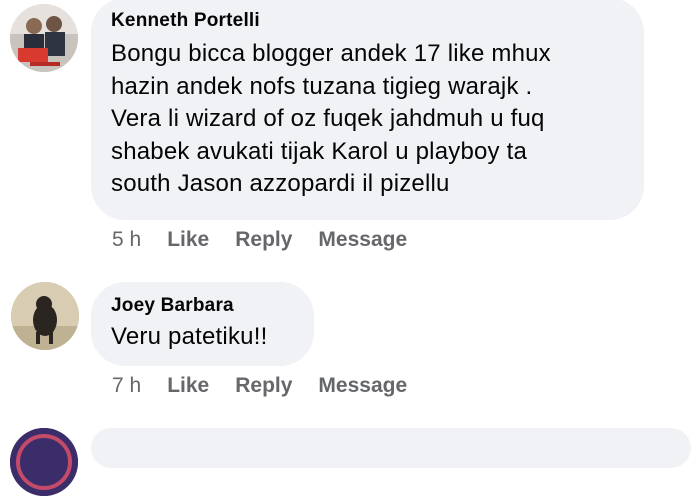  What do you see at coordinates (202, 306) in the screenshot?
I see `comment-author: Joey Barbara` at bounding box center [202, 306].